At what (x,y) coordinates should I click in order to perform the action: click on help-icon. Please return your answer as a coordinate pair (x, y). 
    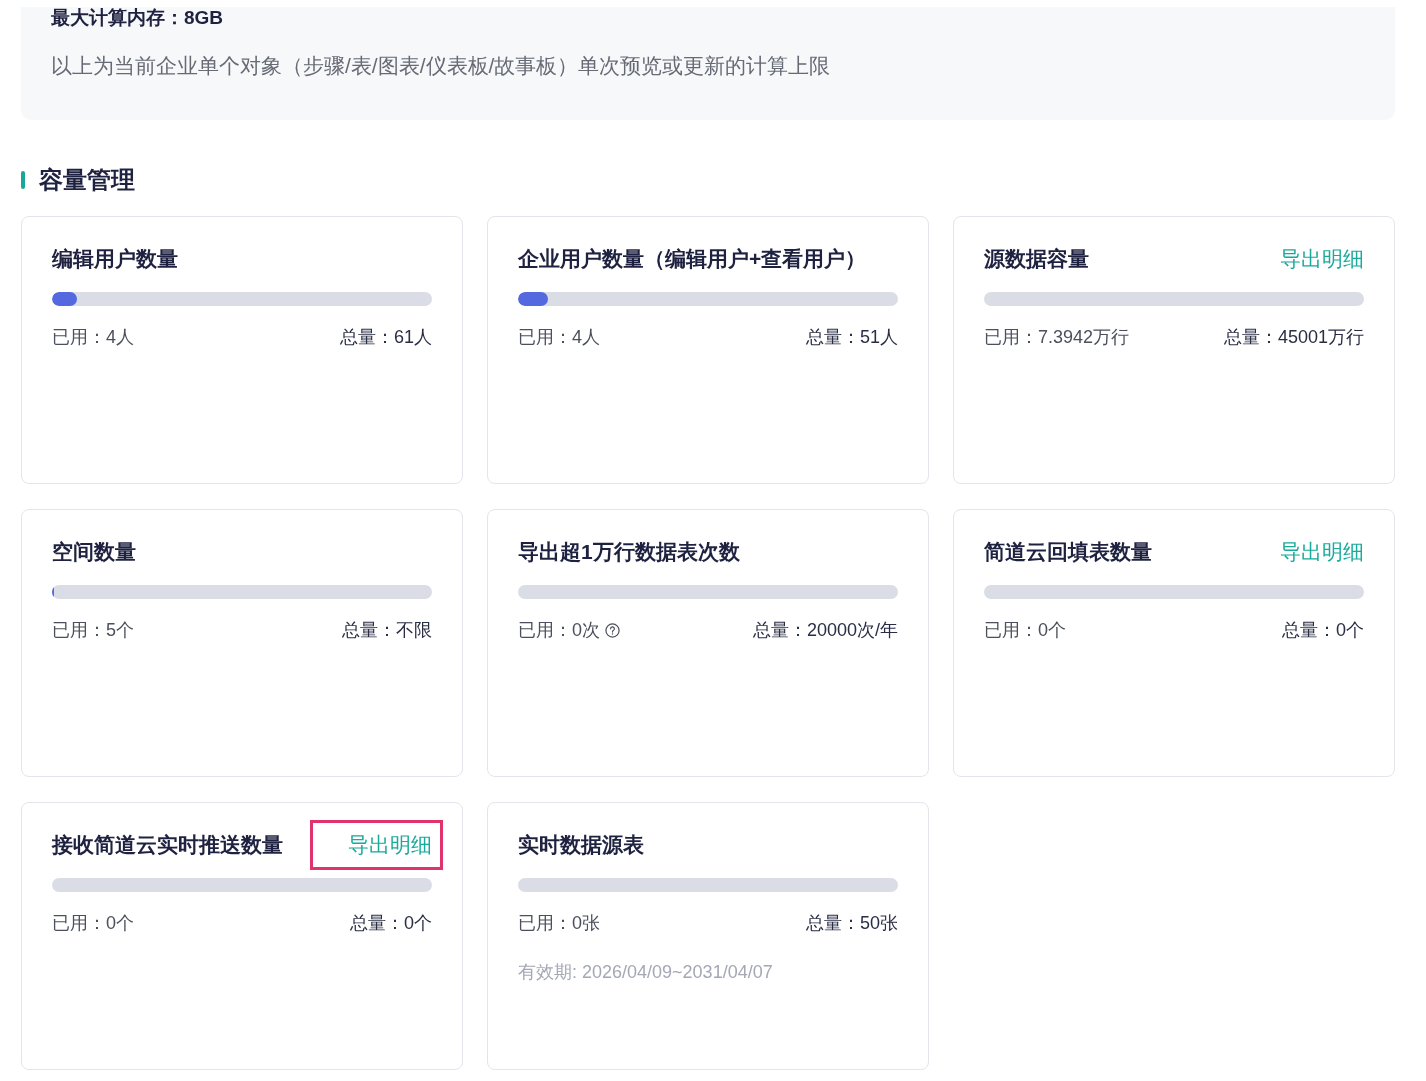
    Looking at the image, I should click on (612, 630).